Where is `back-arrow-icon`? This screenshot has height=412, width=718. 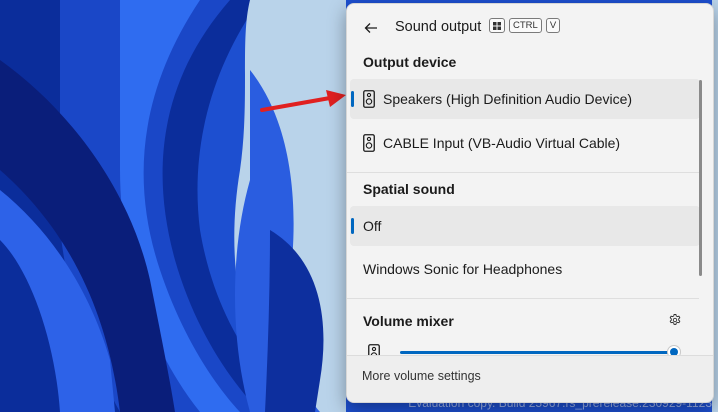
back-arrow-icon is located at coordinates (370, 28).